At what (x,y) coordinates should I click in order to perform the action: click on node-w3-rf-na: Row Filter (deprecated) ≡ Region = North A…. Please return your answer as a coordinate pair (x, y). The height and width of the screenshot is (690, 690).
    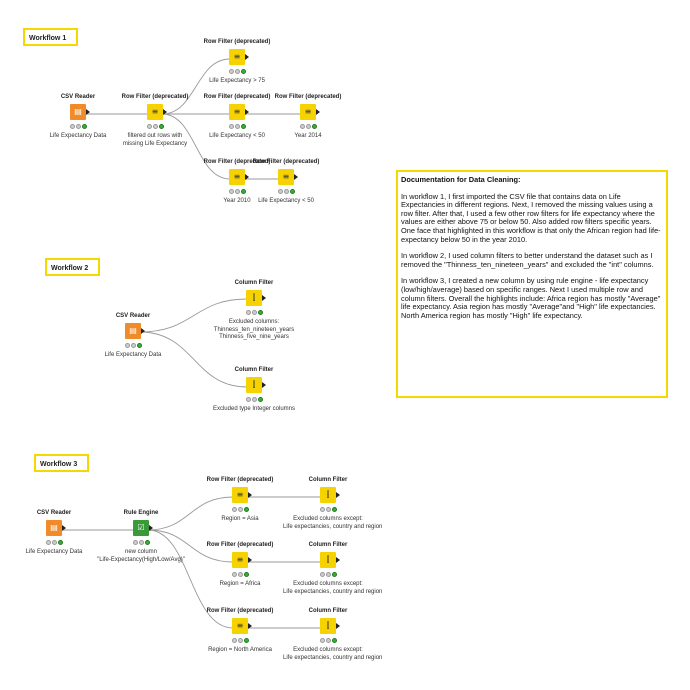
    Looking at the image, I should click on (240, 631).